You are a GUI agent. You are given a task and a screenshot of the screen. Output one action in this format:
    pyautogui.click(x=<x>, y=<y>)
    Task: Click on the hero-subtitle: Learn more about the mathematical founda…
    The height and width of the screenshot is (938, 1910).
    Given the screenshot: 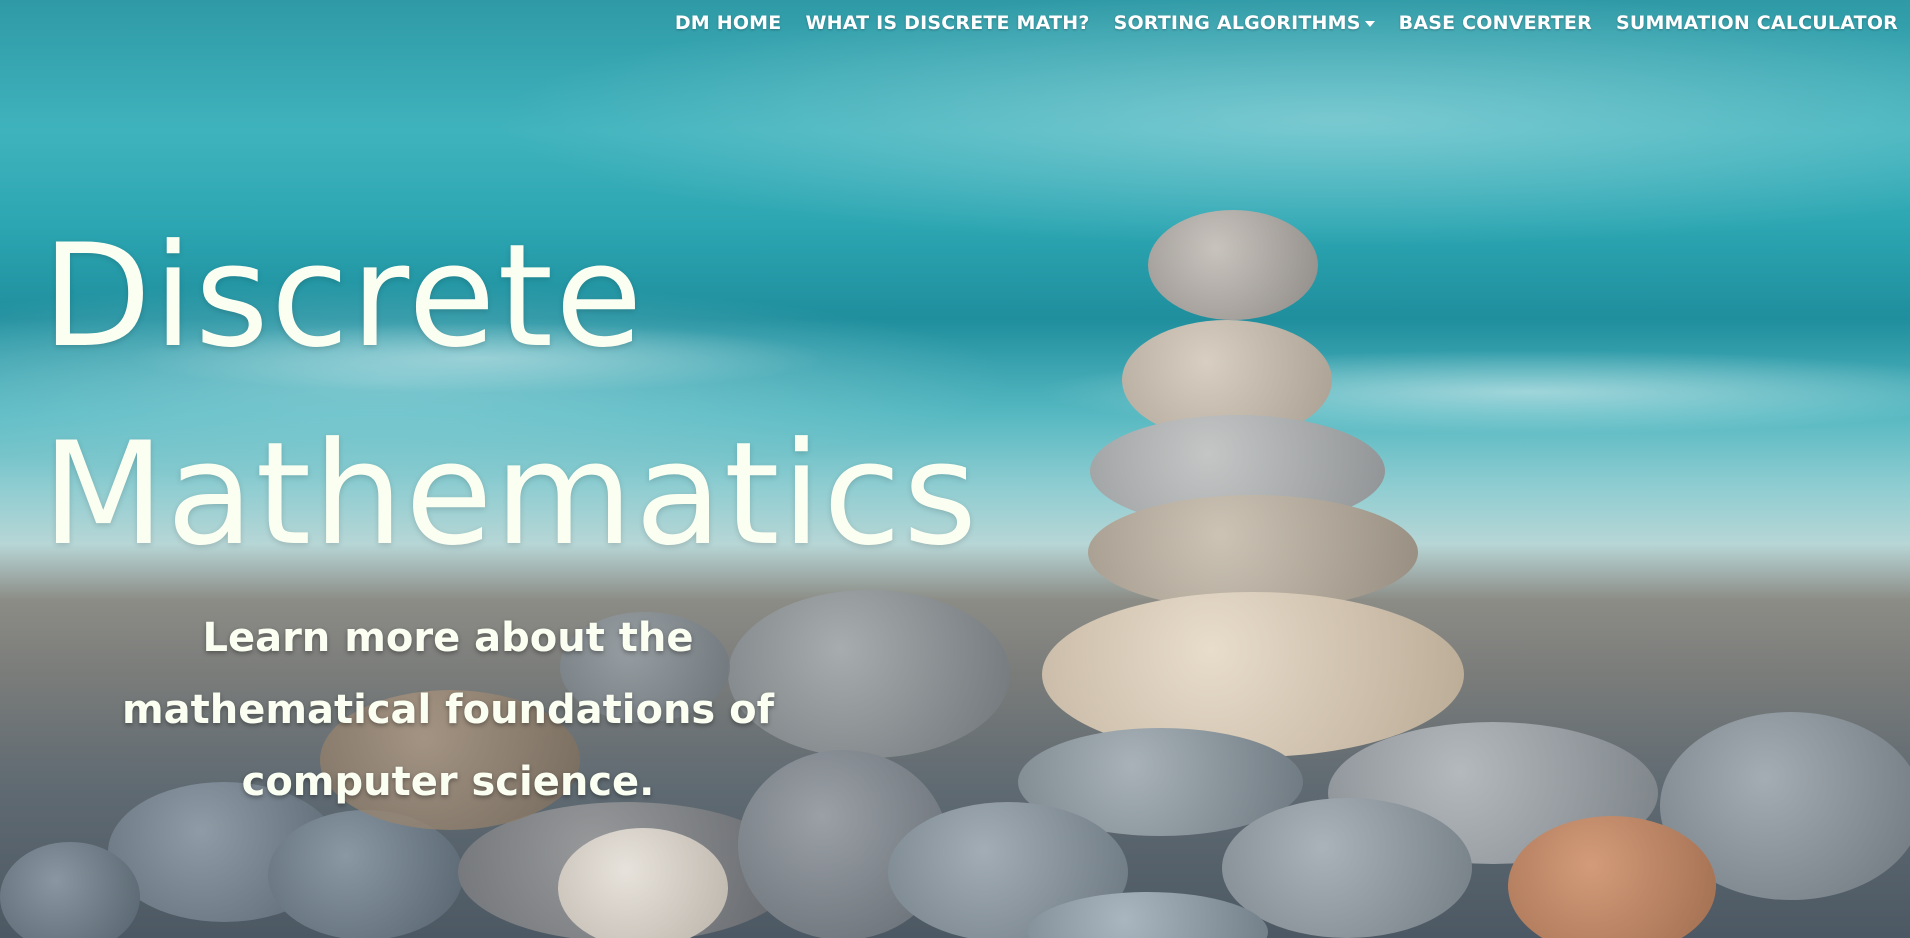 What is the action you would take?
    pyautogui.click(x=448, y=710)
    